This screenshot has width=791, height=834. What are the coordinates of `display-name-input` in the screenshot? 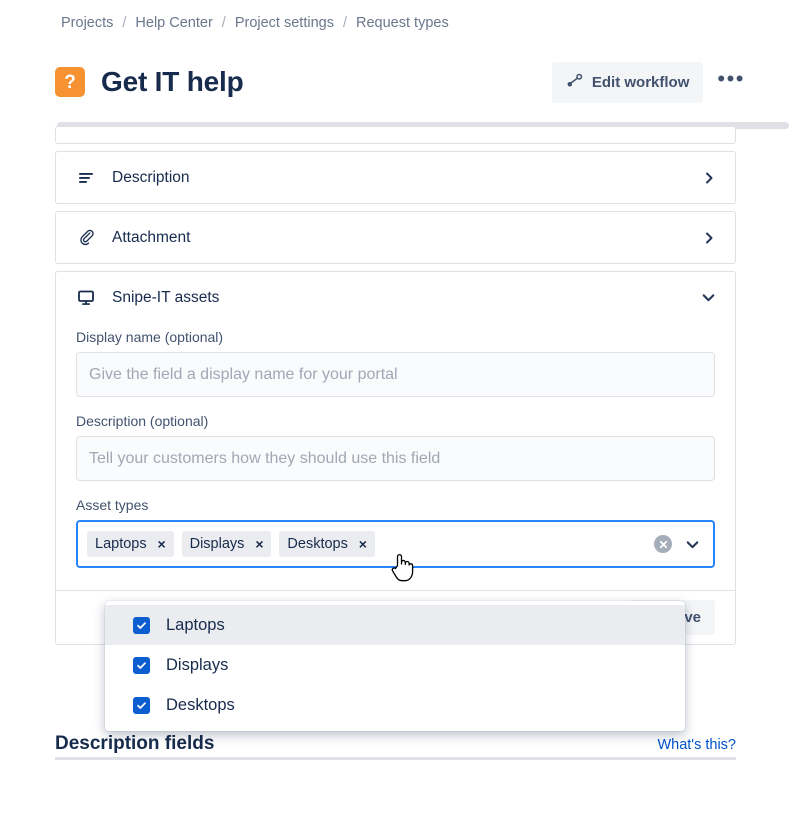 It's located at (395, 374).